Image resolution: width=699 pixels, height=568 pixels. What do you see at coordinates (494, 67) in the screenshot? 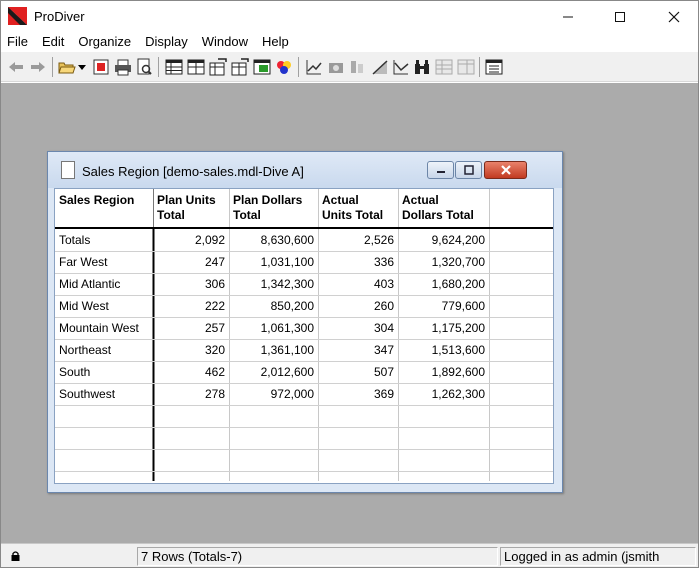
I see `details-icon` at bounding box center [494, 67].